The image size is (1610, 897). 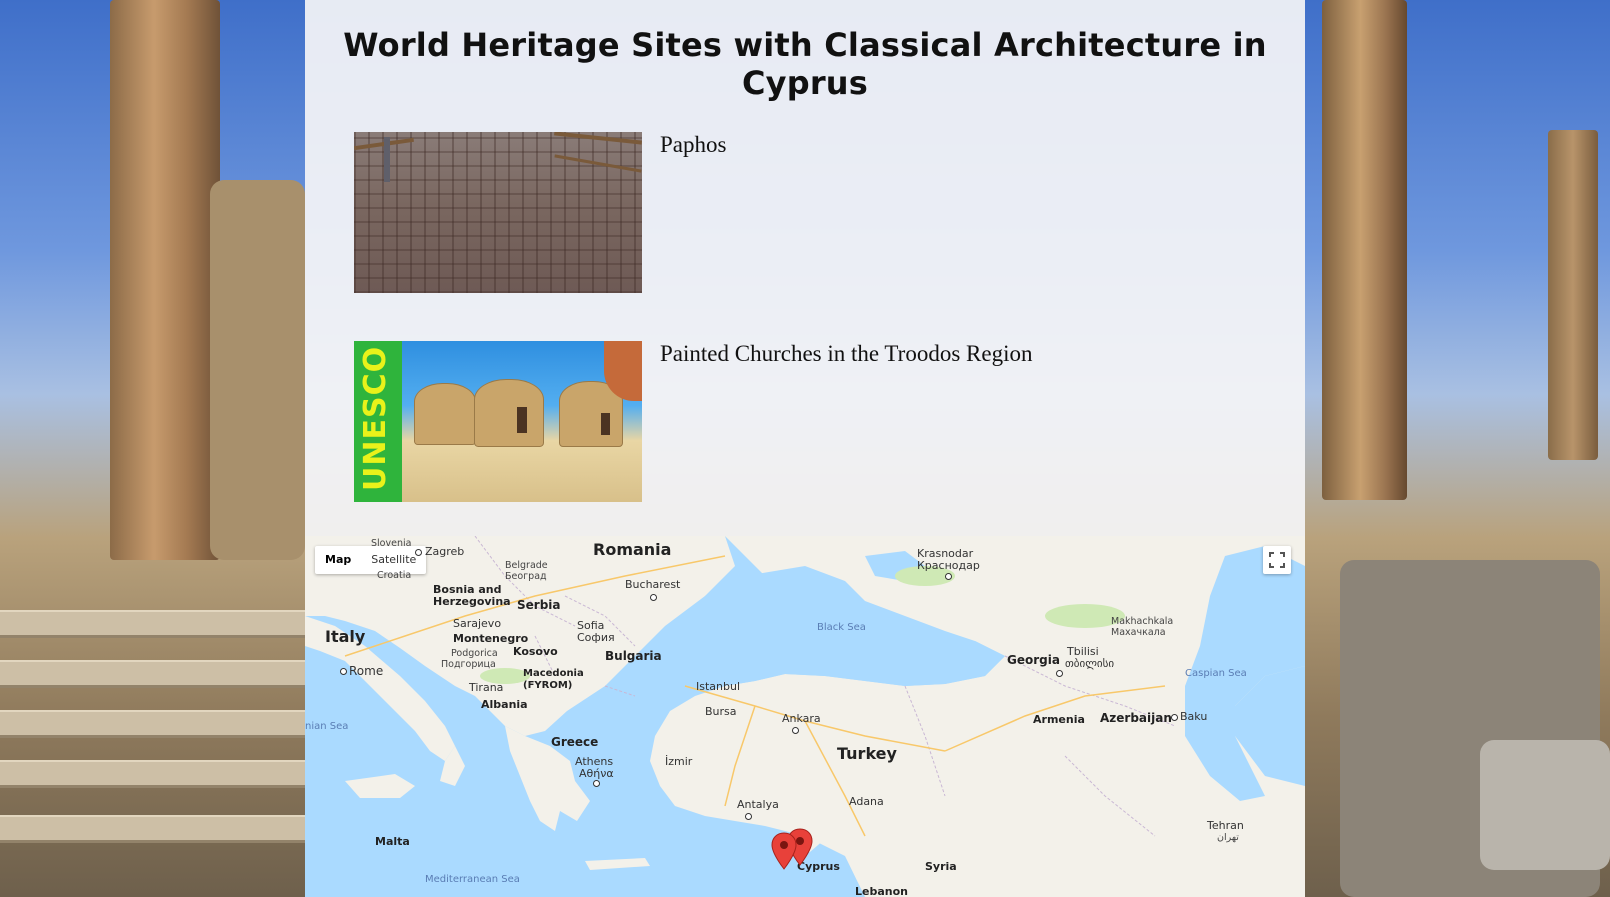 I want to click on bg-column-right, so click(x=1364, y=250).